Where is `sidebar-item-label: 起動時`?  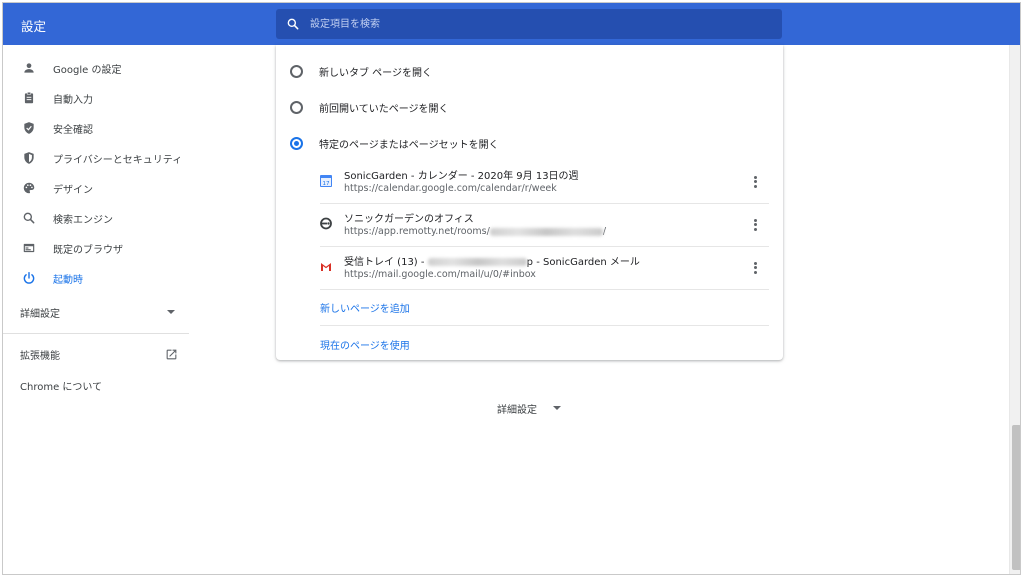 sidebar-item-label: 起動時 is located at coordinates (68, 280).